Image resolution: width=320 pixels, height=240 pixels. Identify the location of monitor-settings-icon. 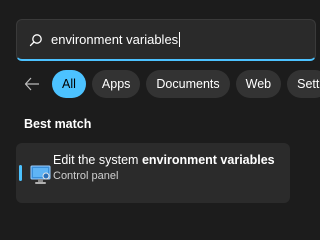
(41, 175).